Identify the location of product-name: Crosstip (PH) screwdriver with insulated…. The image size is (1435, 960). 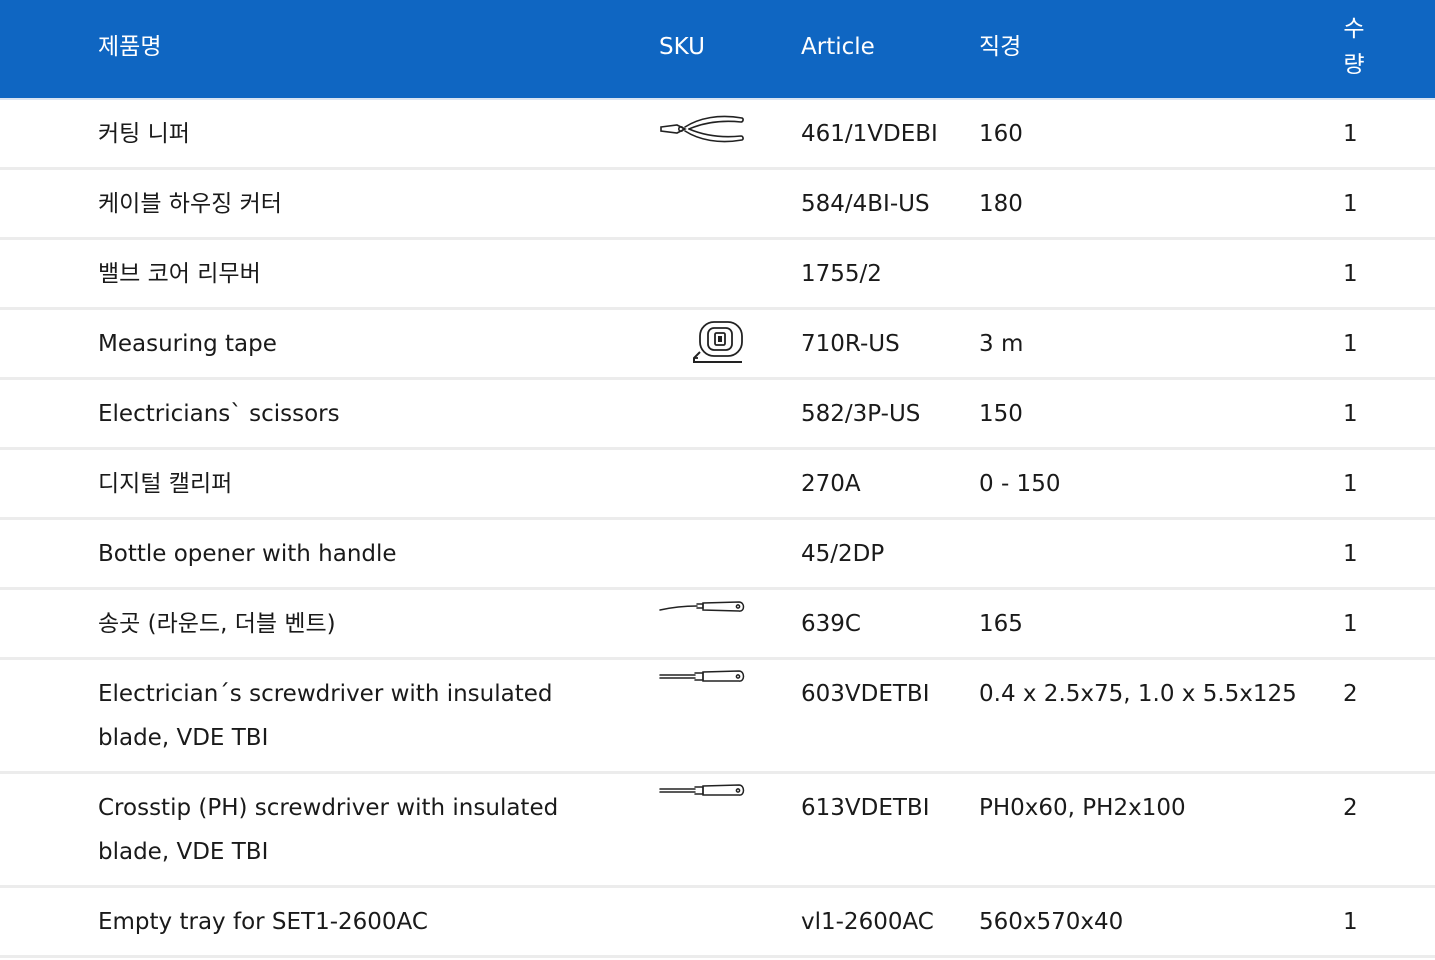
(358, 830).